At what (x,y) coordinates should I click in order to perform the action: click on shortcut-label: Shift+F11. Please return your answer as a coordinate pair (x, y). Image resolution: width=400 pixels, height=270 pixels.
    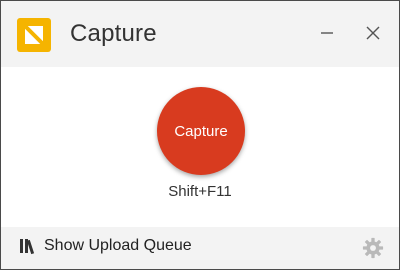
    Looking at the image, I should click on (200, 191).